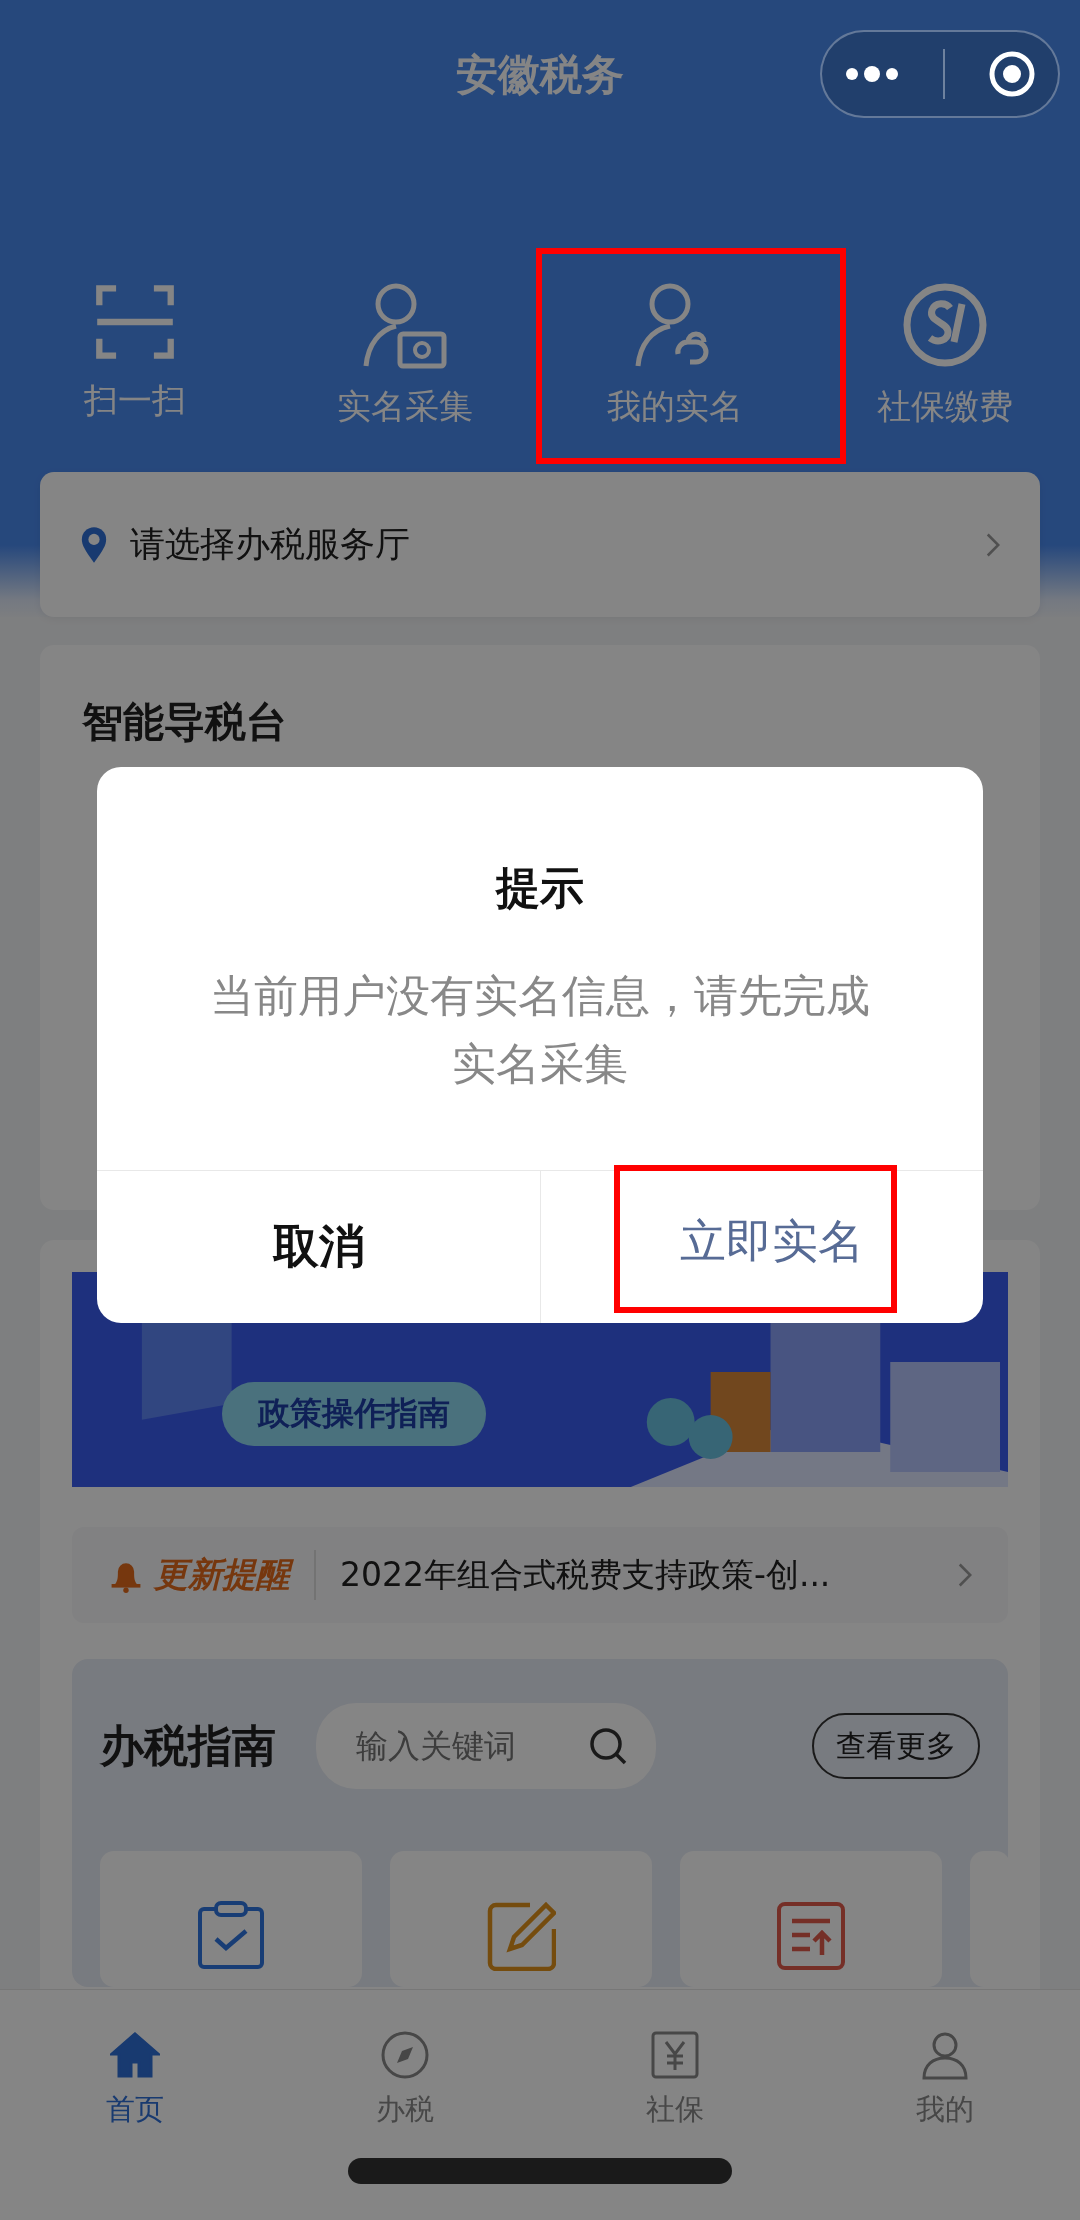  What do you see at coordinates (540, 888) in the screenshot?
I see `dialog-title: 提示` at bounding box center [540, 888].